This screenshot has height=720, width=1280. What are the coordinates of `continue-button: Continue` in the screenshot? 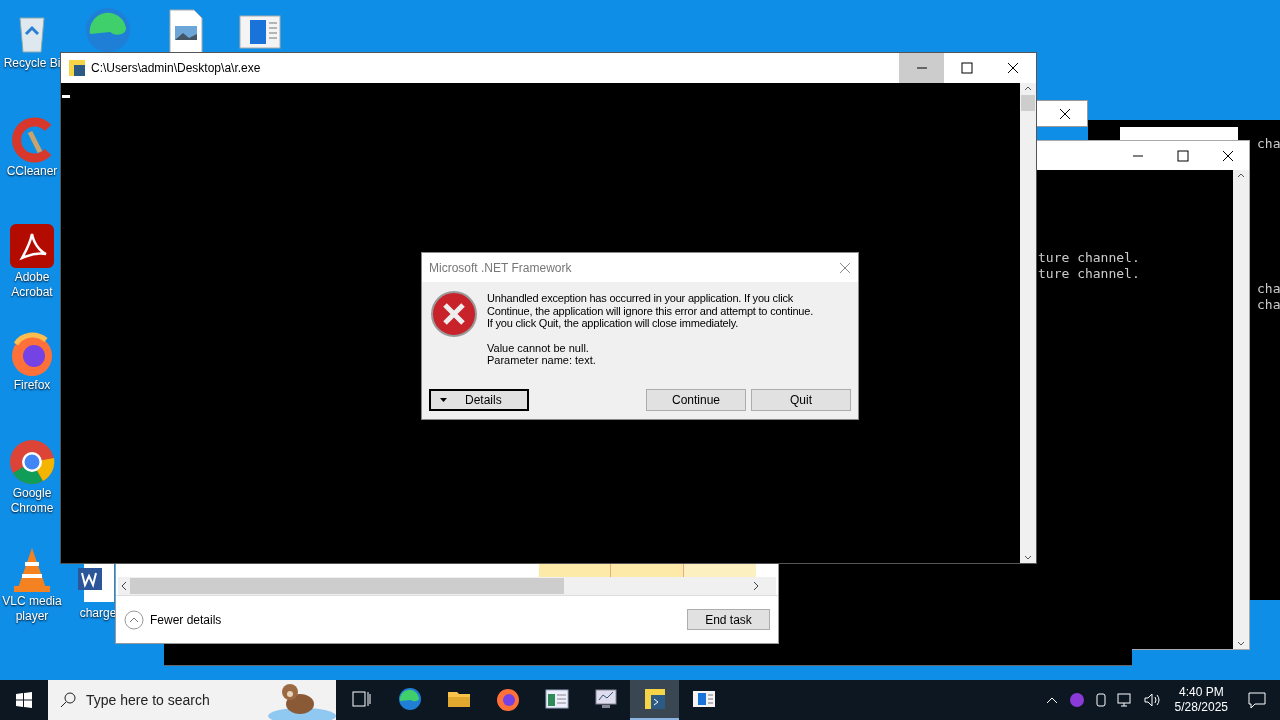 It's located at (696, 400).